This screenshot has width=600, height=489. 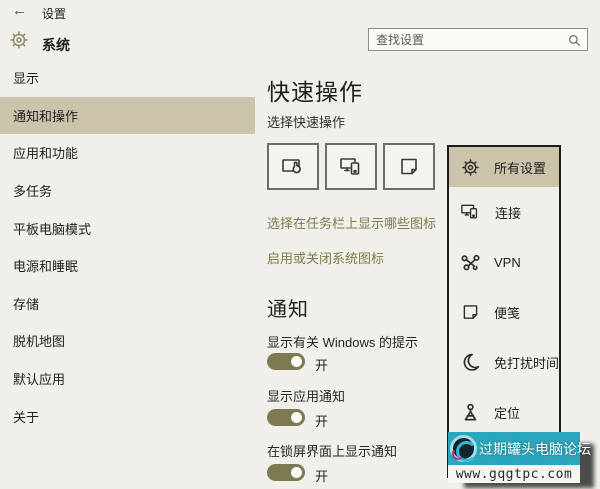 I want to click on toggle-state-windows-tips: 开, so click(x=322, y=365).